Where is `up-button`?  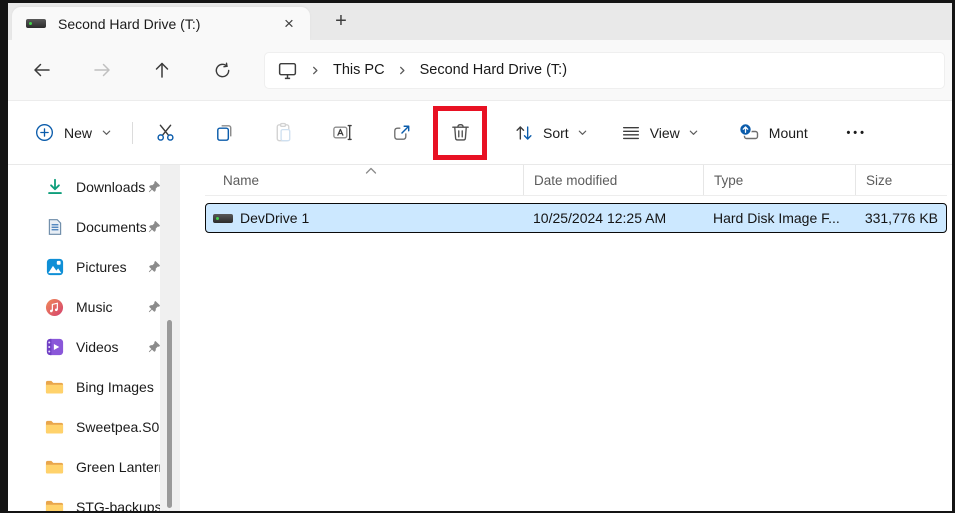 up-button is located at coordinates (162, 70).